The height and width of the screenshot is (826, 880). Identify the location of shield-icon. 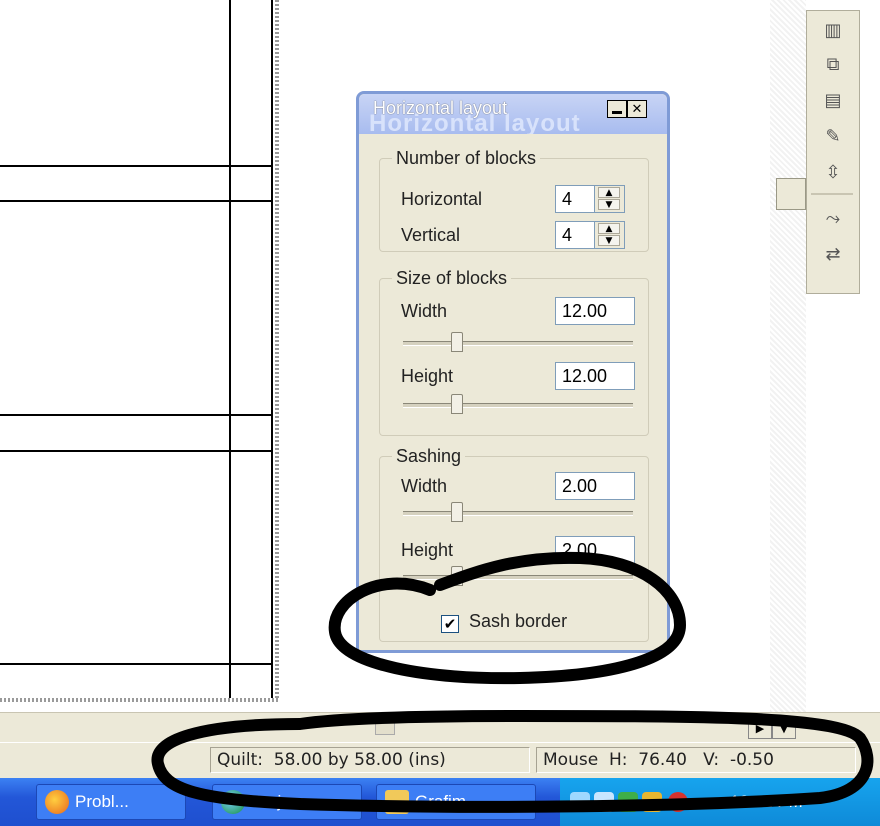
(652, 802).